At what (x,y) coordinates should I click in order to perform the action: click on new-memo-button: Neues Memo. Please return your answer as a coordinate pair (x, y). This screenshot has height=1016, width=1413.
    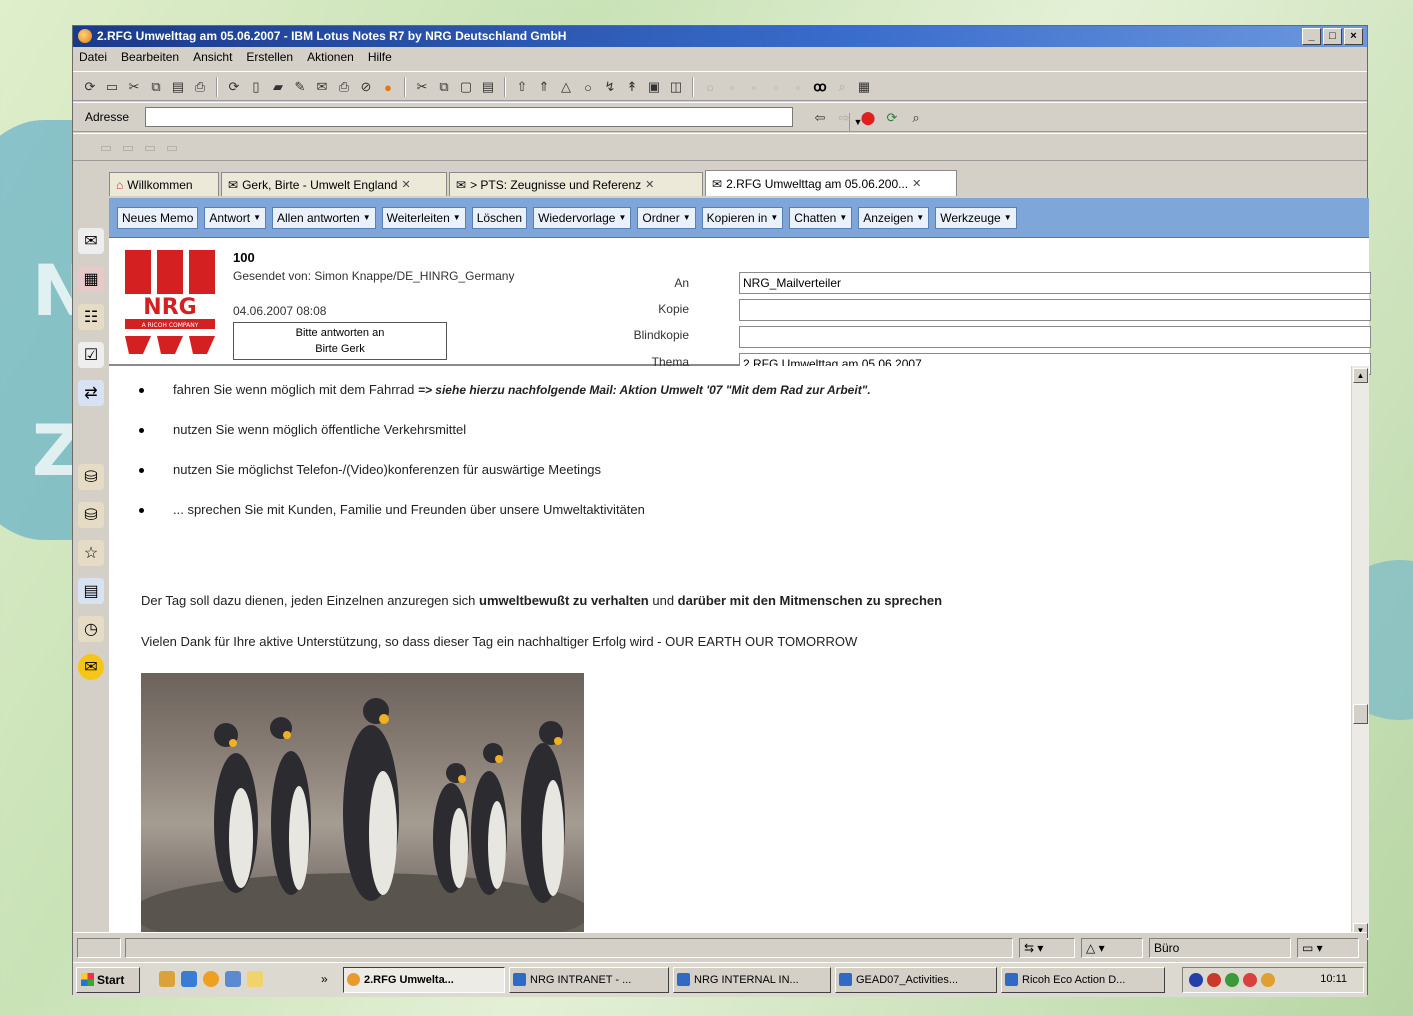
    Looking at the image, I should click on (158, 217).